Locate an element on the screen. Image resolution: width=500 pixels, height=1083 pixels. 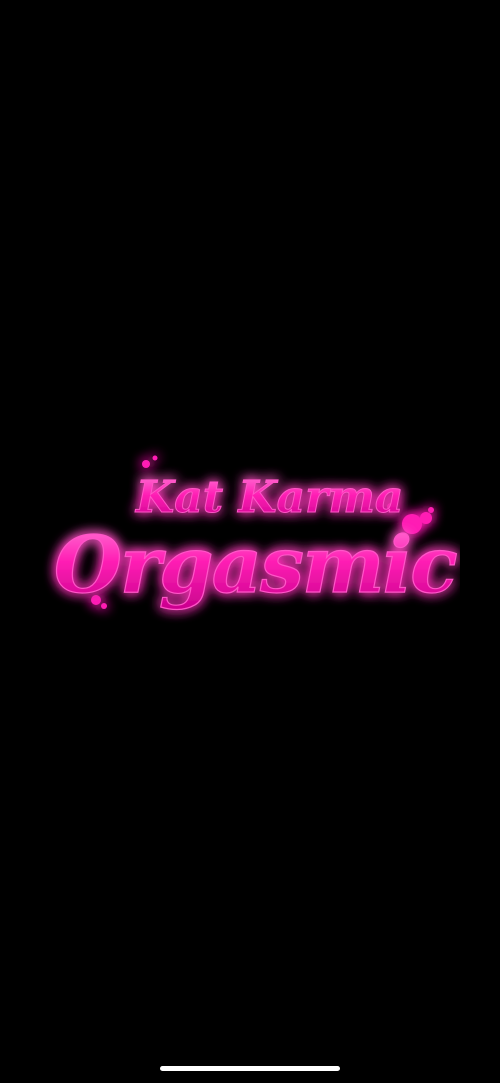
home-indicator is located at coordinates (250, 1068).